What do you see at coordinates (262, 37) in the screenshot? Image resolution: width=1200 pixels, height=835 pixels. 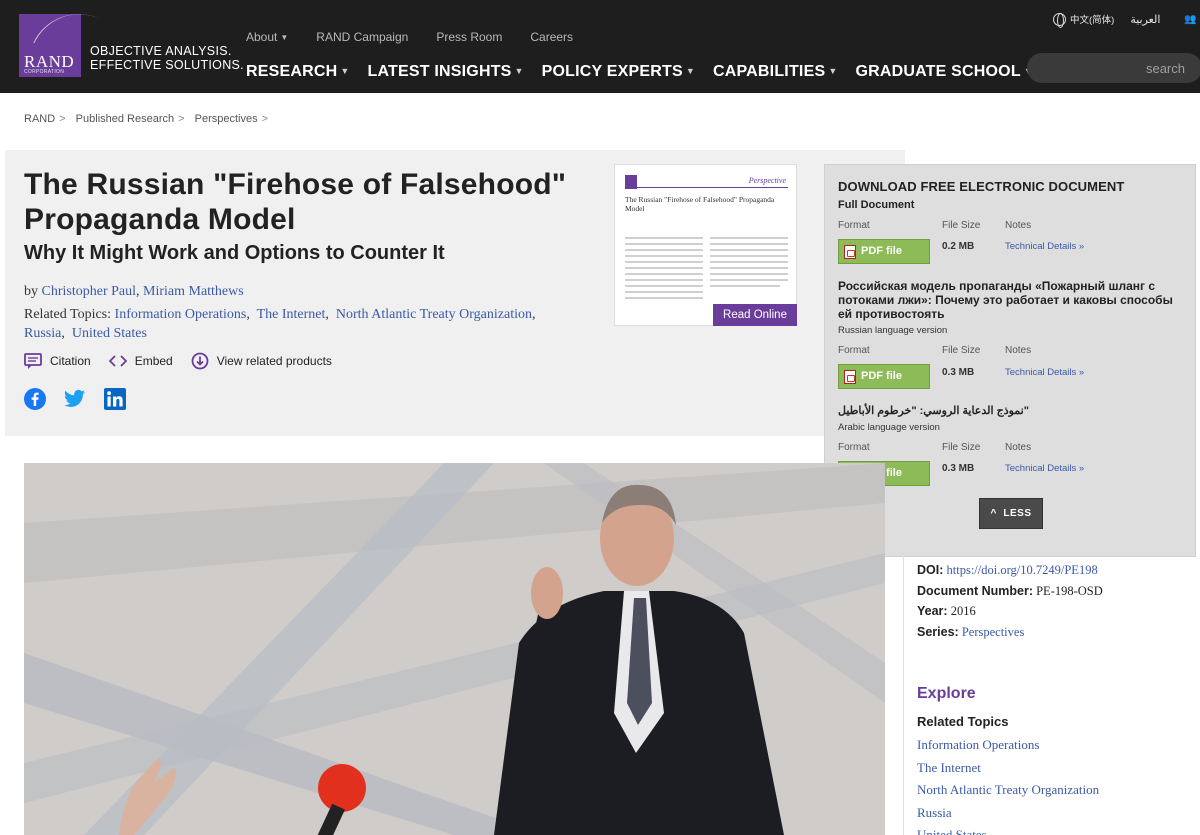 I see `nav-about-label: About` at bounding box center [262, 37].